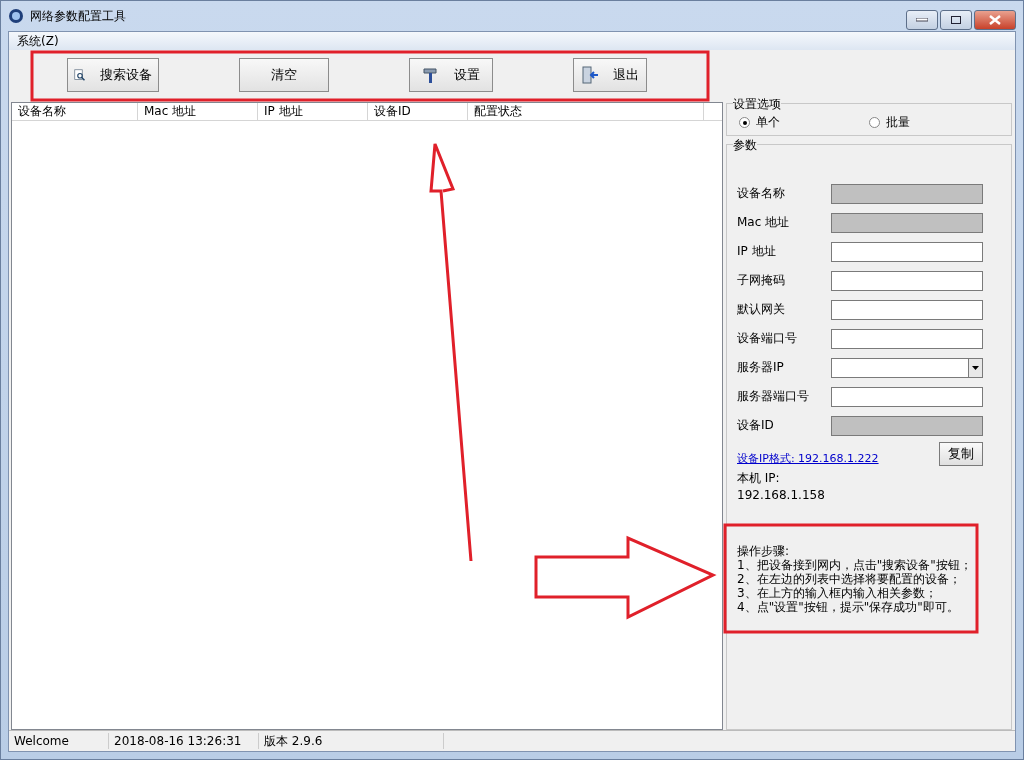 The height and width of the screenshot is (760, 1024). I want to click on radio-option: 批量, so click(934, 122).